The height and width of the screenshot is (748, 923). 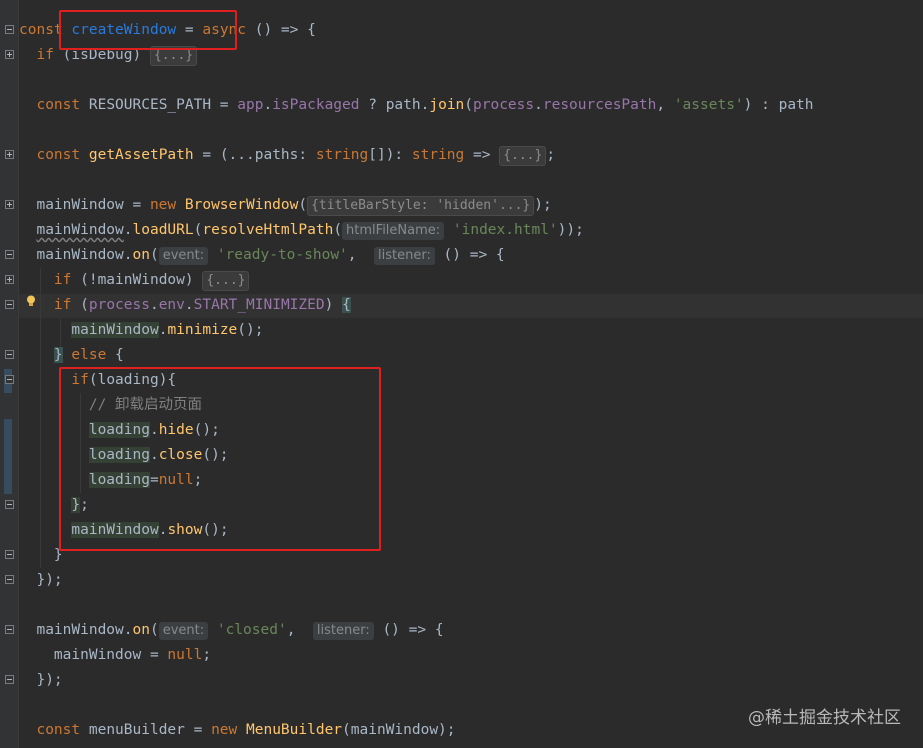 What do you see at coordinates (163, 230) in the screenshot?
I see `method-token: loadURL` at bounding box center [163, 230].